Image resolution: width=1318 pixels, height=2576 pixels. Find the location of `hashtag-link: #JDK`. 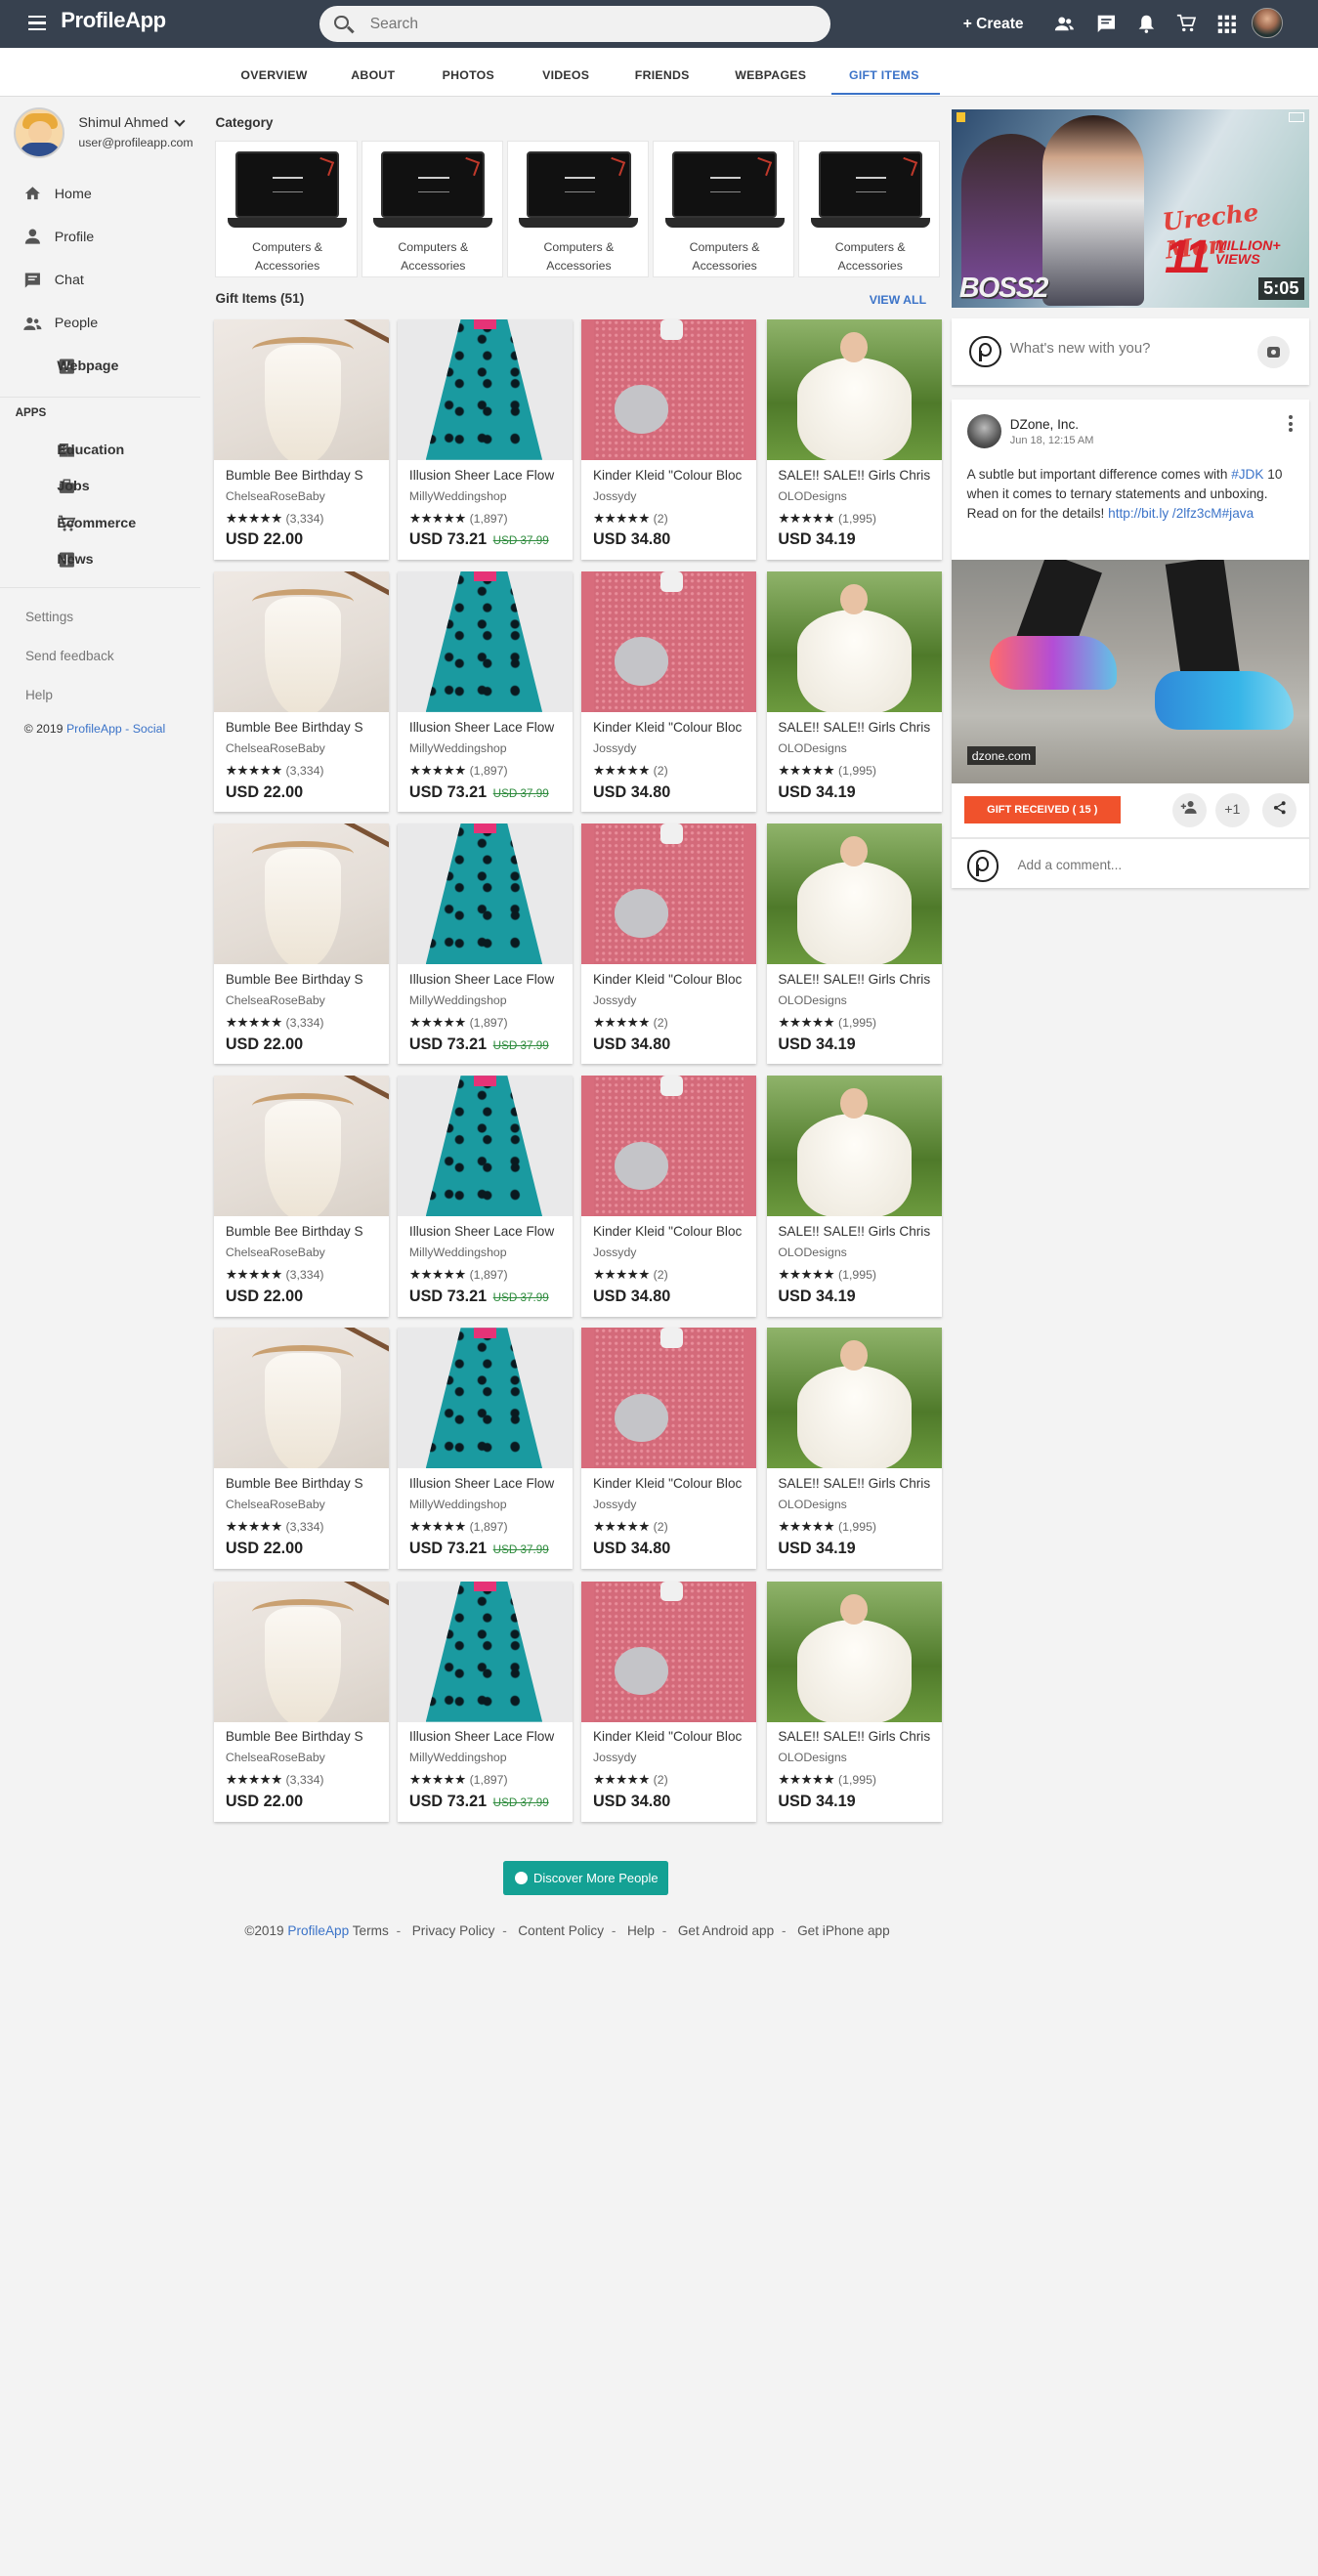

hashtag-link: #JDK is located at coordinates (1247, 474).